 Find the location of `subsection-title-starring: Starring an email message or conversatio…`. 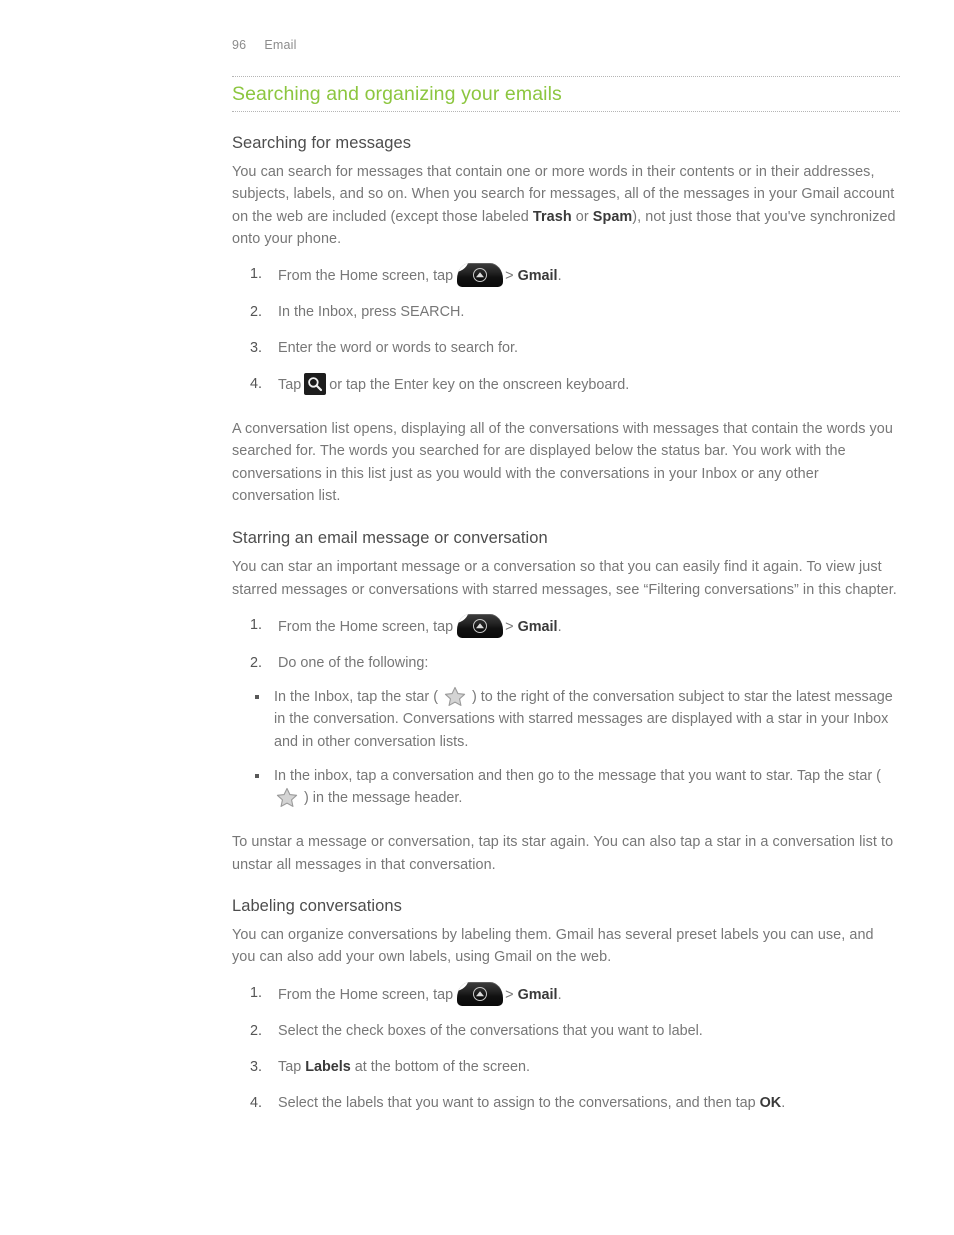

subsection-title-starring: Starring an email message or conversatio… is located at coordinates (390, 538).